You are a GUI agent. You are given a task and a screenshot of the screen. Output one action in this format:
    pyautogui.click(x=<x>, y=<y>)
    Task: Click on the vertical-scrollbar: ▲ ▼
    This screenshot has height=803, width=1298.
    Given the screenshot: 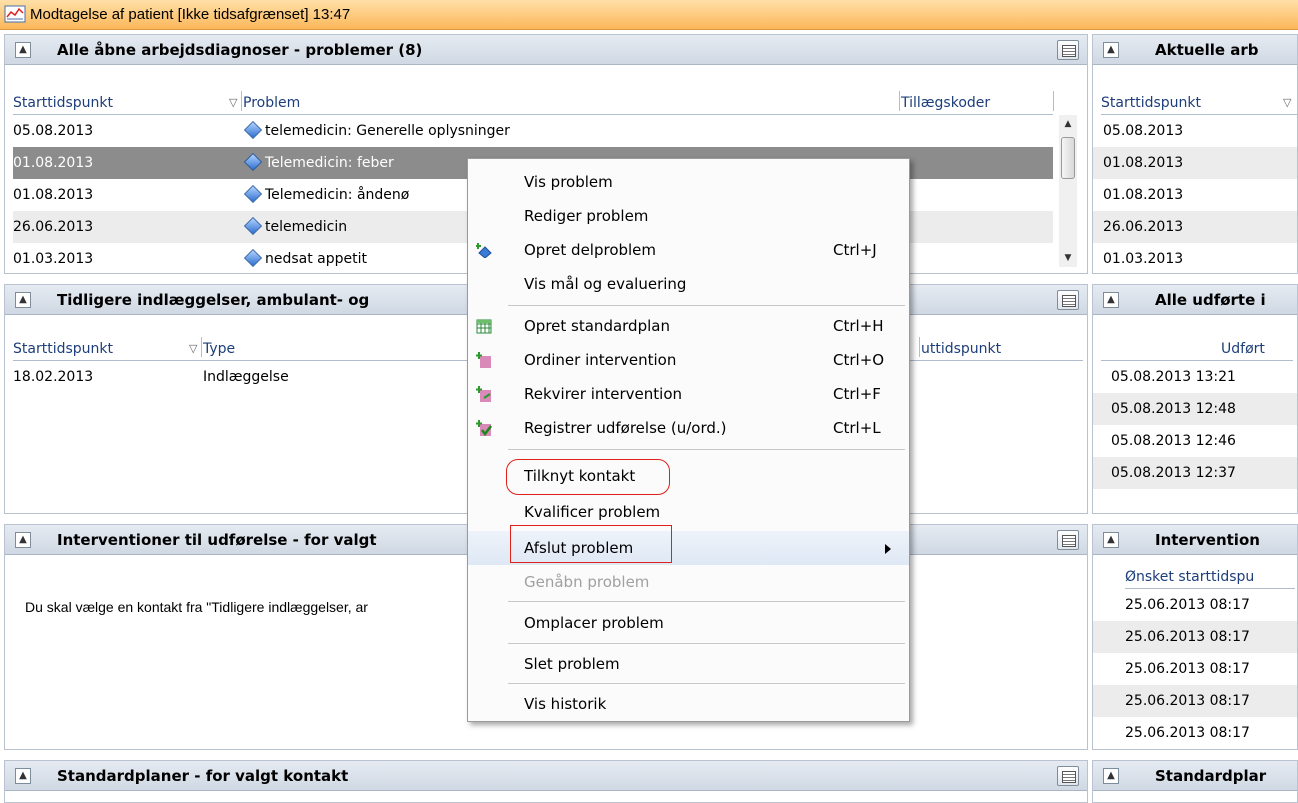 What is the action you would take?
    pyautogui.click(x=1068, y=191)
    